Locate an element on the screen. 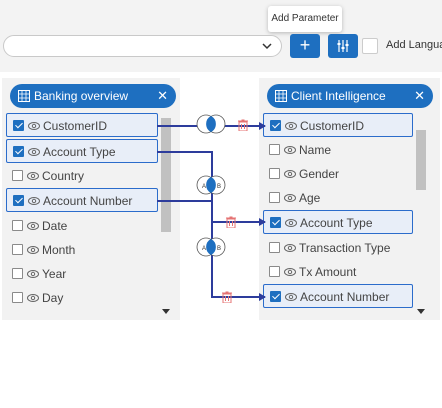  join-links: A B A B is located at coordinates (211, 207).